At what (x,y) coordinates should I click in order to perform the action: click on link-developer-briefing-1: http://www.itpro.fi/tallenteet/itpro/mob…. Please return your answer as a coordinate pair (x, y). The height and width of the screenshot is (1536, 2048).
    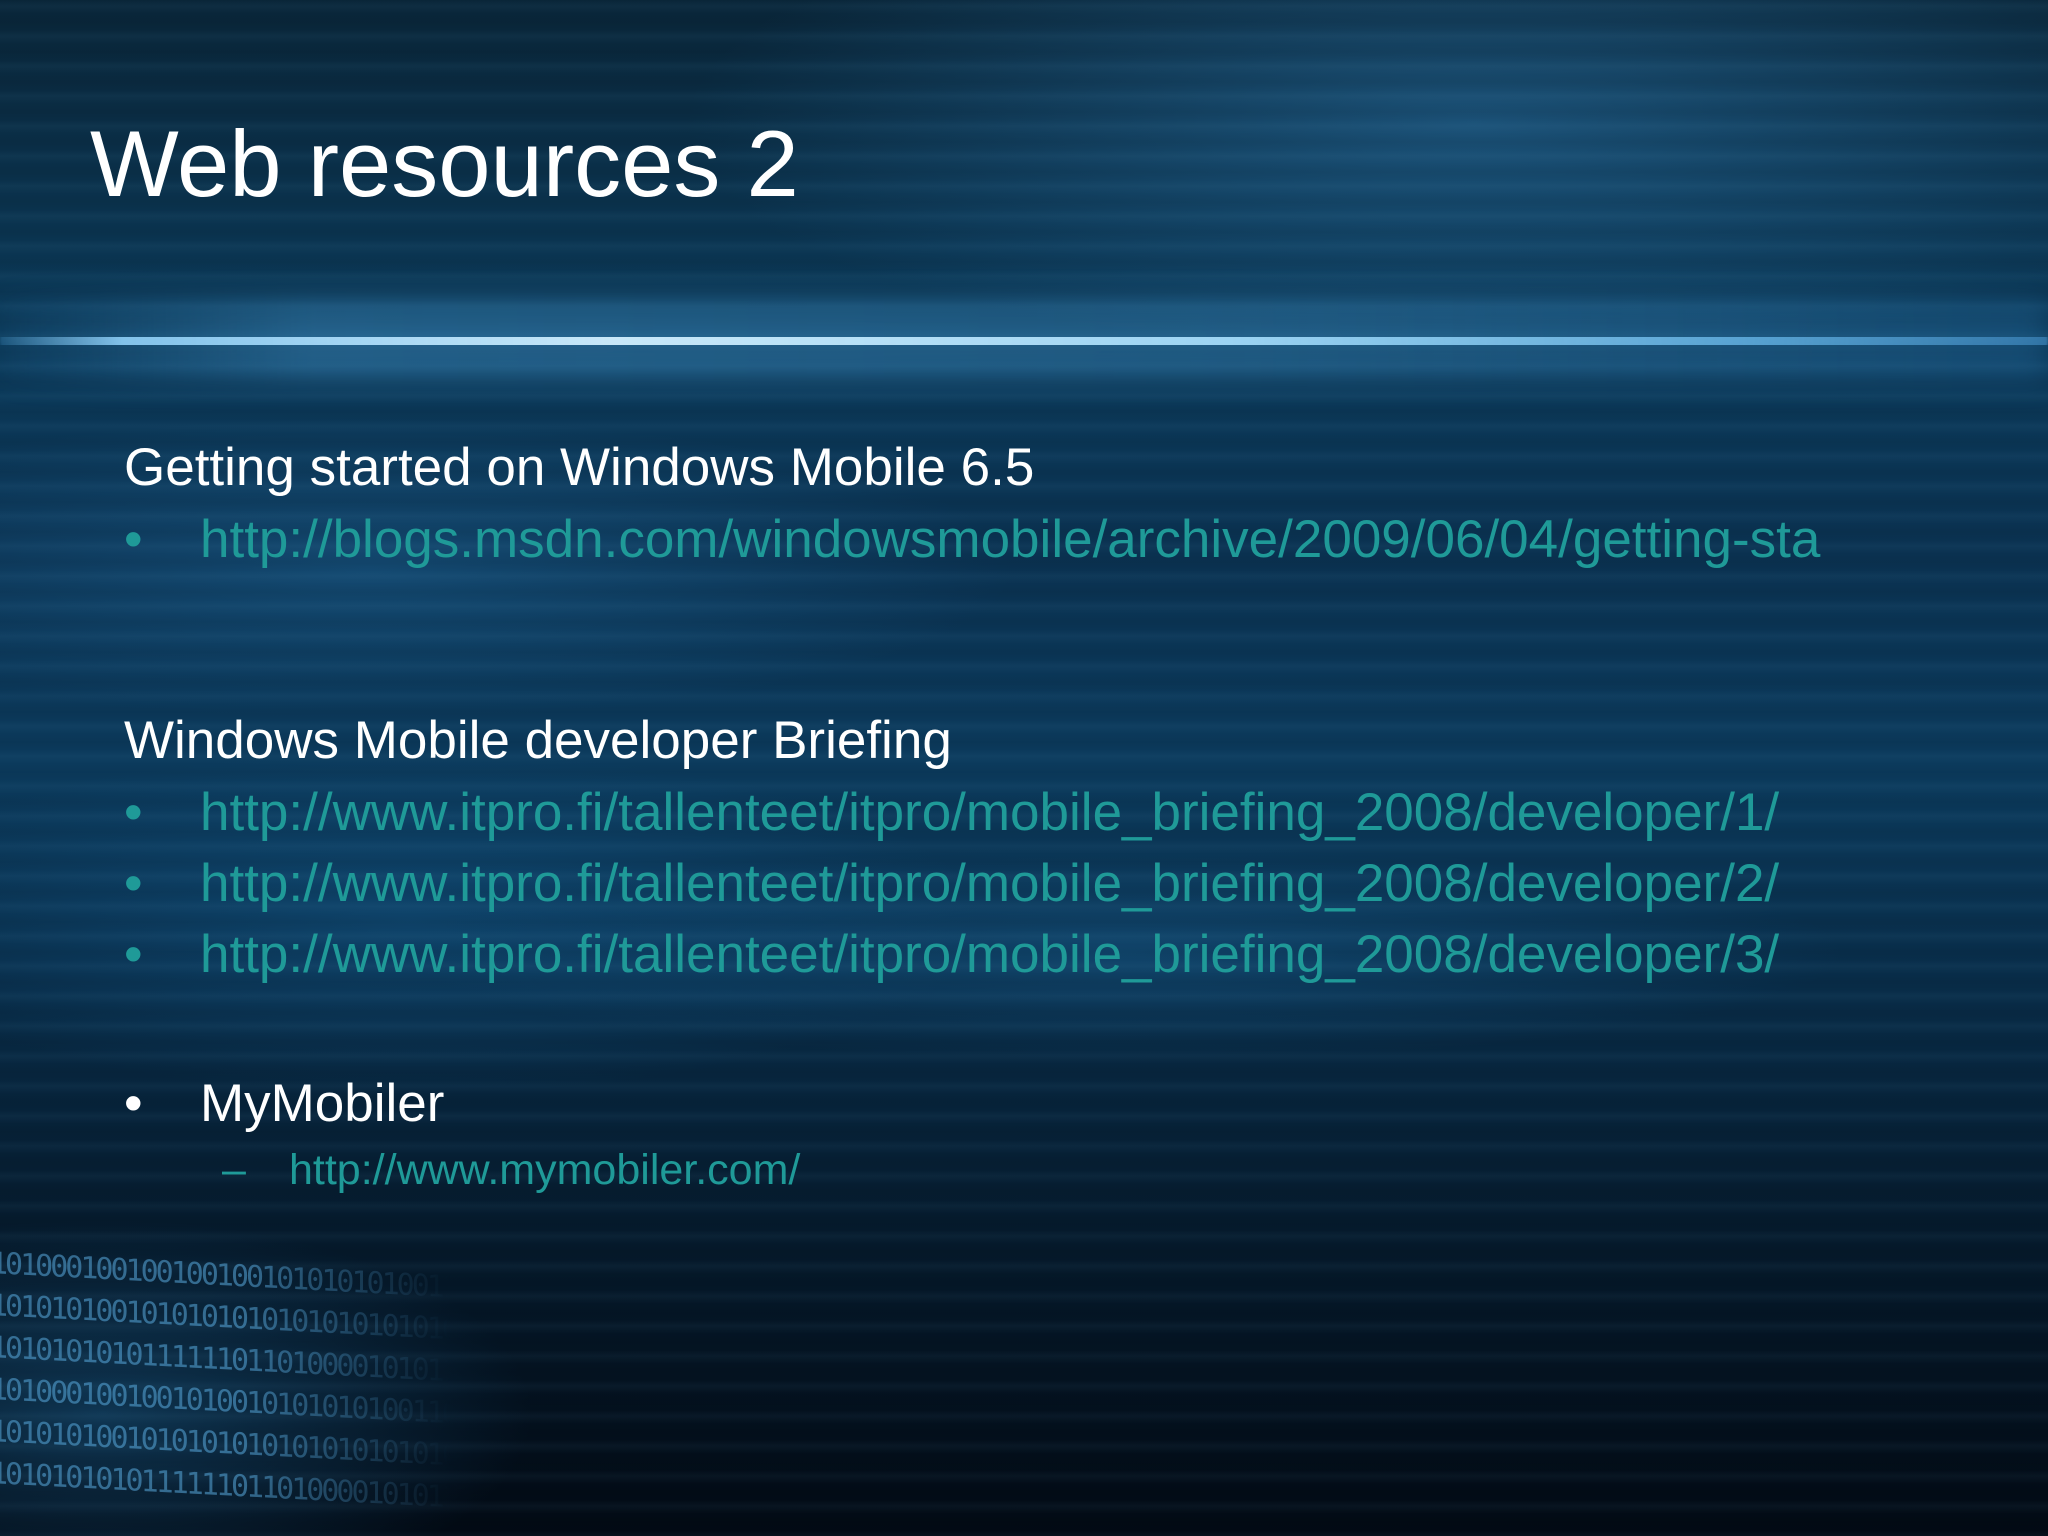
    Looking at the image, I should click on (989, 812).